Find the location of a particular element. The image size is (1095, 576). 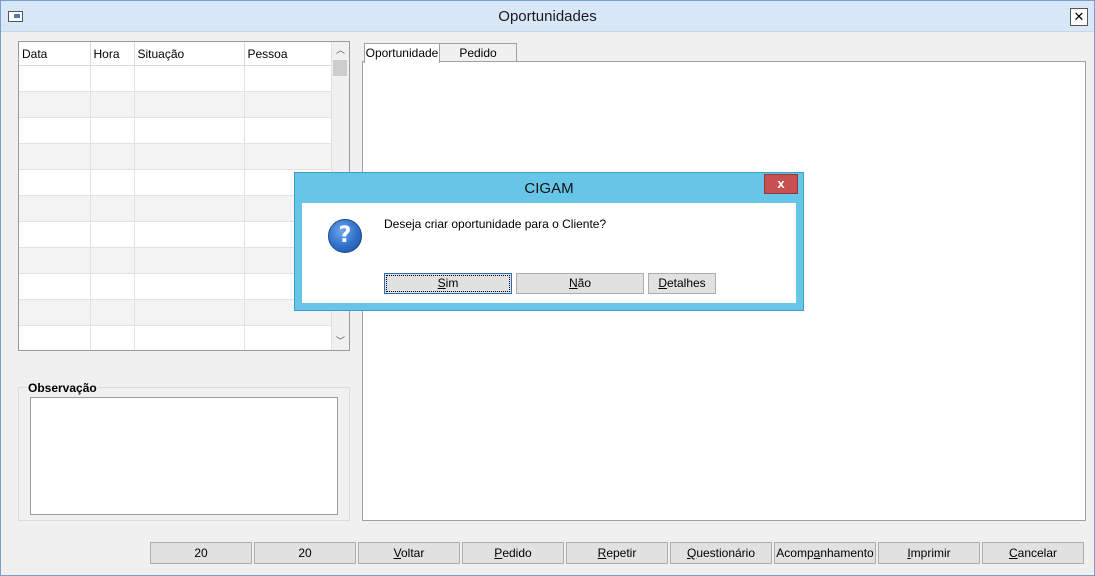

observacao-label: Observação is located at coordinates (62, 388).